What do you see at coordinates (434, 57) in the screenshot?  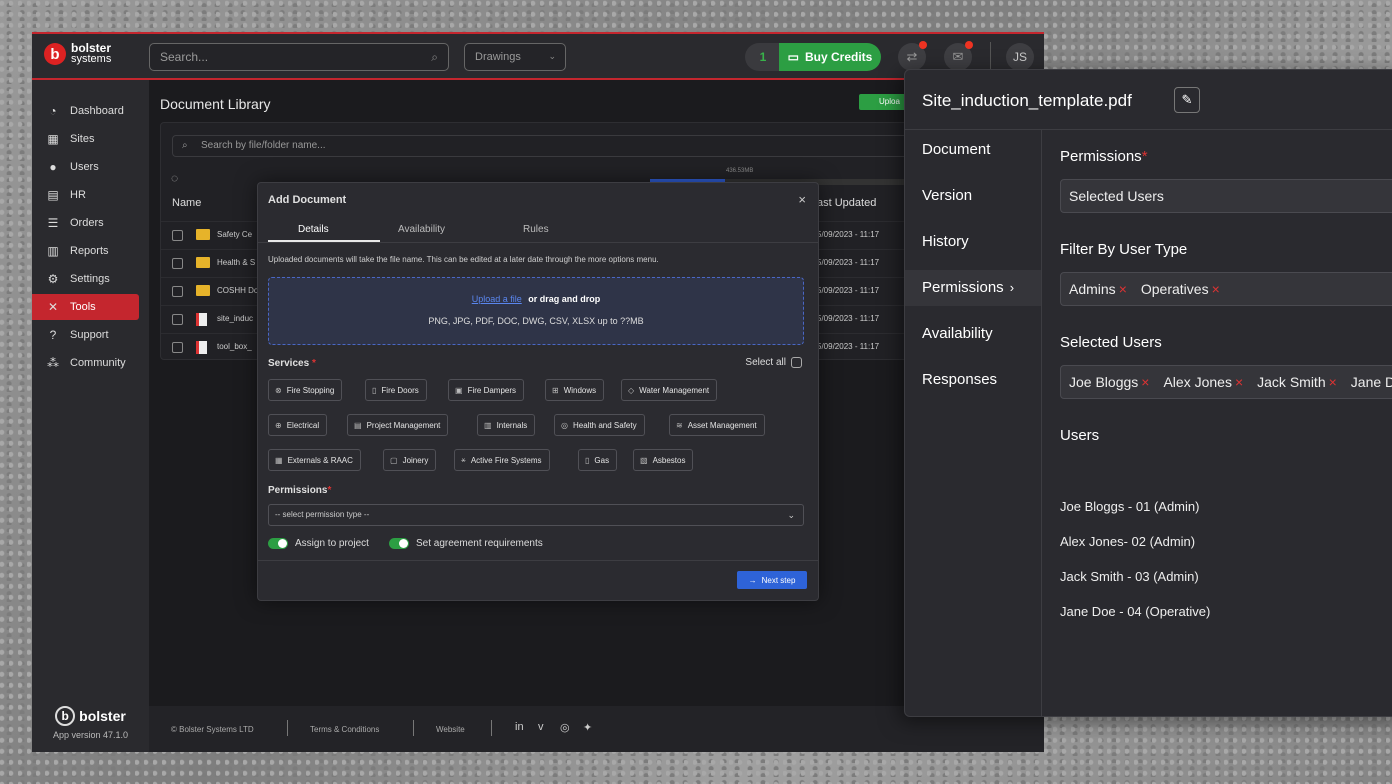 I see `search-icon: ⌕` at bounding box center [434, 57].